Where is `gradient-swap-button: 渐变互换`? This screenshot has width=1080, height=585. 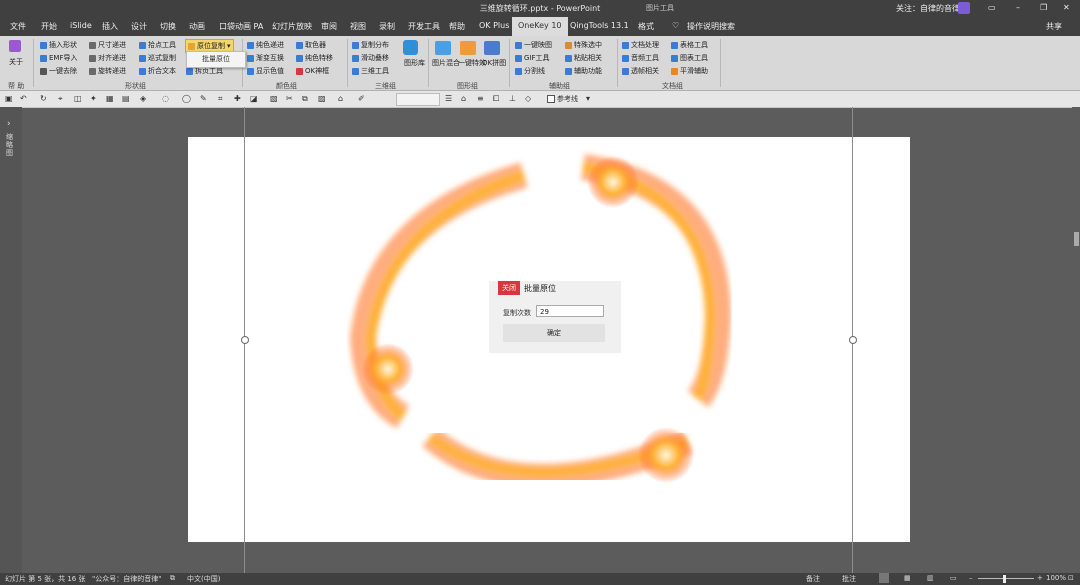
gradient-swap-button: 渐变互换 is located at coordinates (265, 58).